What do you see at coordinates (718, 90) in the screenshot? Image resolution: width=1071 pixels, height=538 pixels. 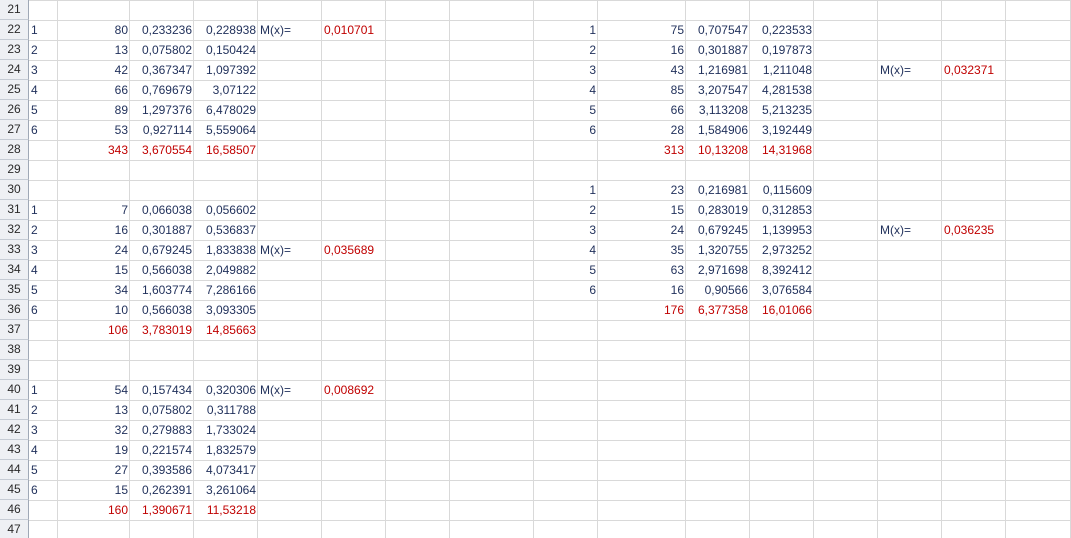 I see `value-cell: 3,207547` at bounding box center [718, 90].